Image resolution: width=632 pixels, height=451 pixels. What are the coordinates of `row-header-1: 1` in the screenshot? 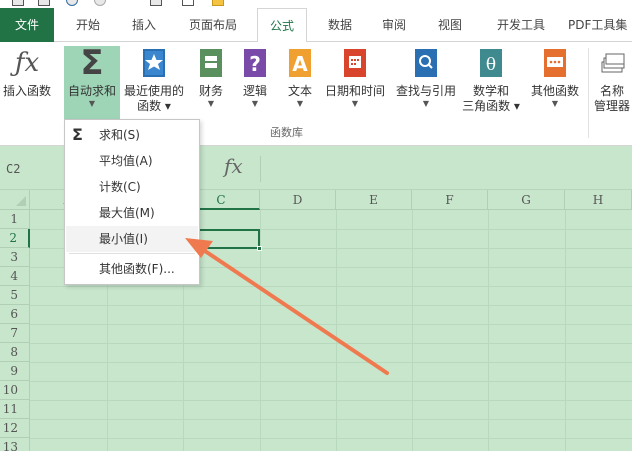 It's located at (15, 219).